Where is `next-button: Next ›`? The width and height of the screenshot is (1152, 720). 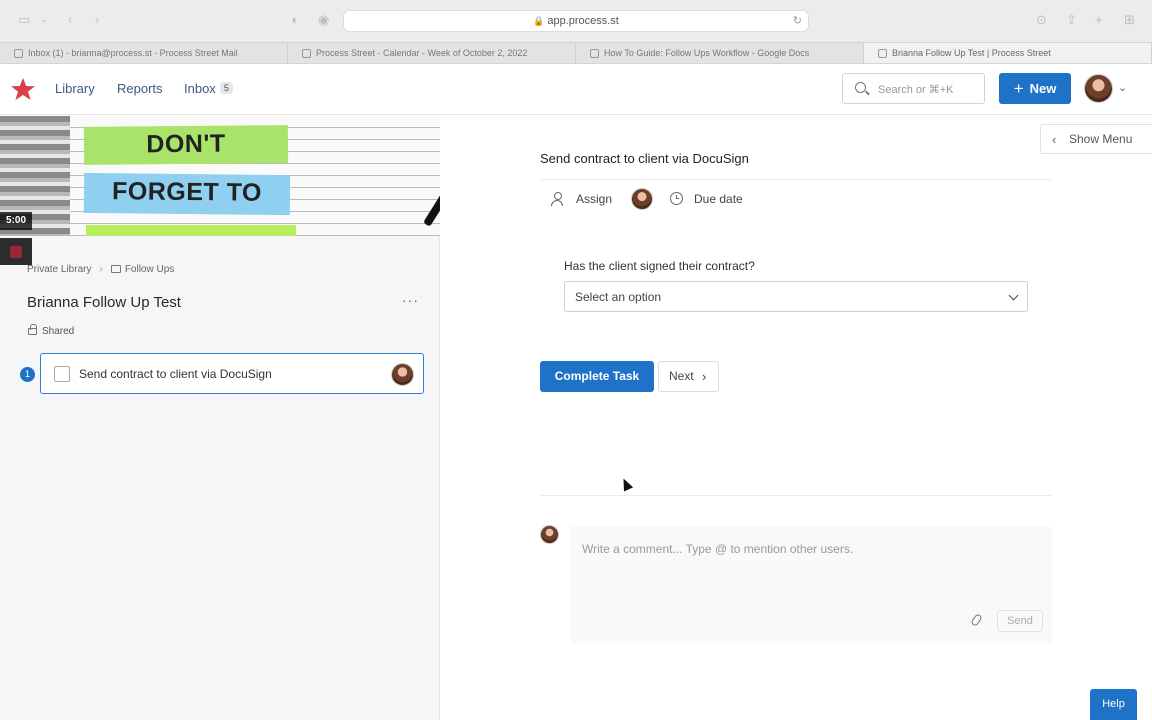
next-button: Next › is located at coordinates (688, 376).